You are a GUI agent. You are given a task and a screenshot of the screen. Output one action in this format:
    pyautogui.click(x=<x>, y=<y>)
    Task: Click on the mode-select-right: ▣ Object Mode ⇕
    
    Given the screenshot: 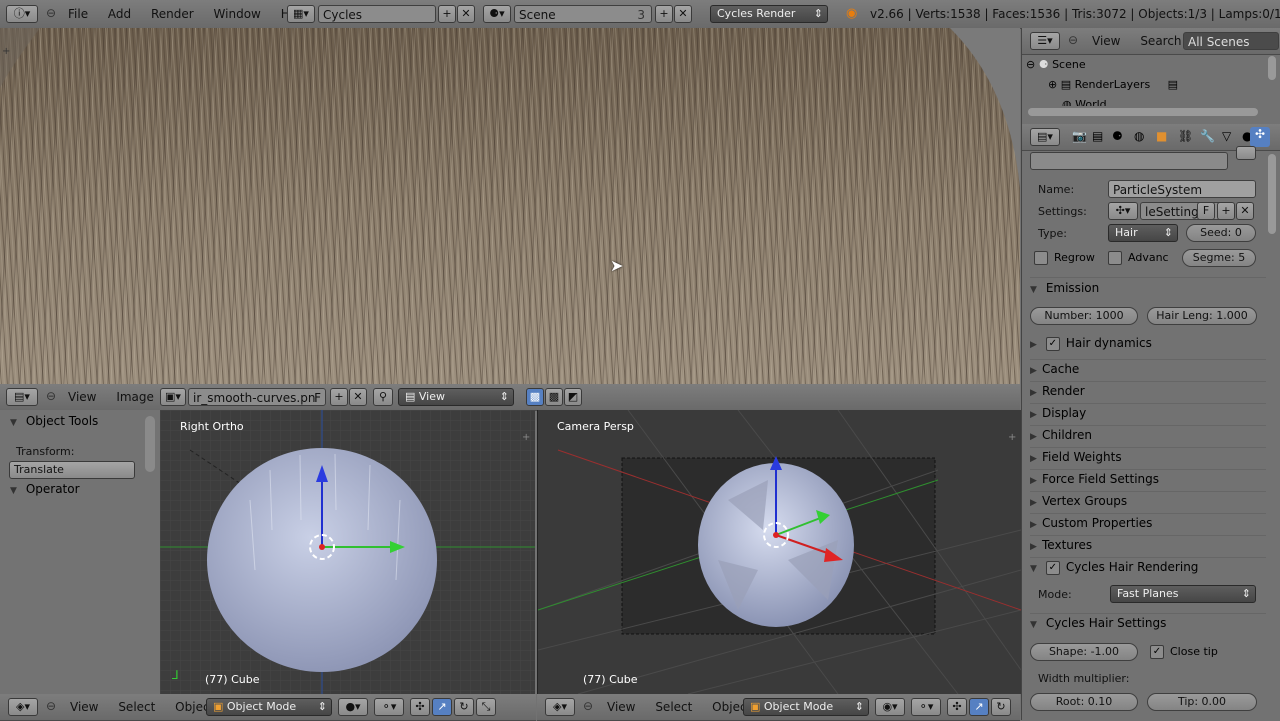 What is the action you would take?
    pyautogui.click(x=806, y=707)
    